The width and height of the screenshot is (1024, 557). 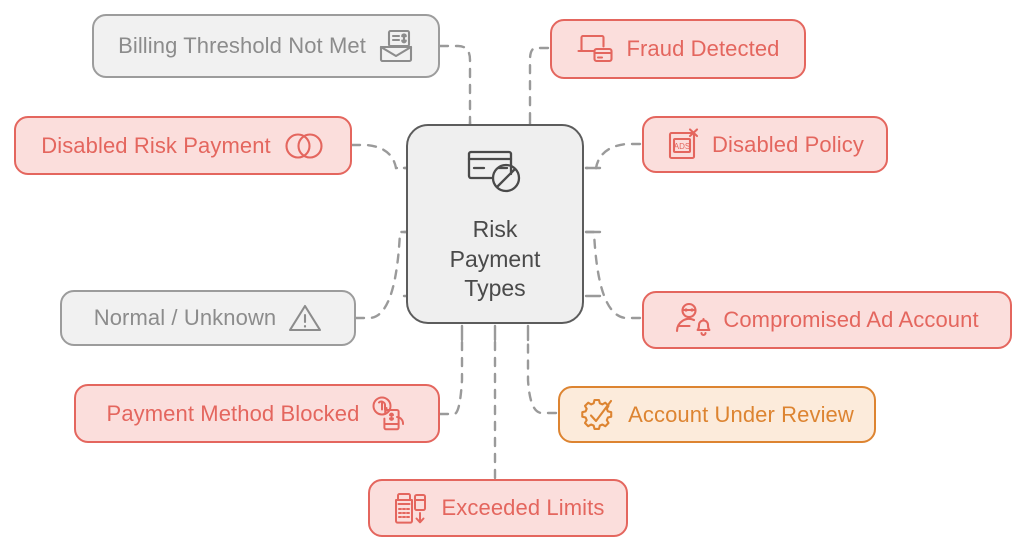 I want to click on overlapping-circles-icon, so click(x=304, y=146).